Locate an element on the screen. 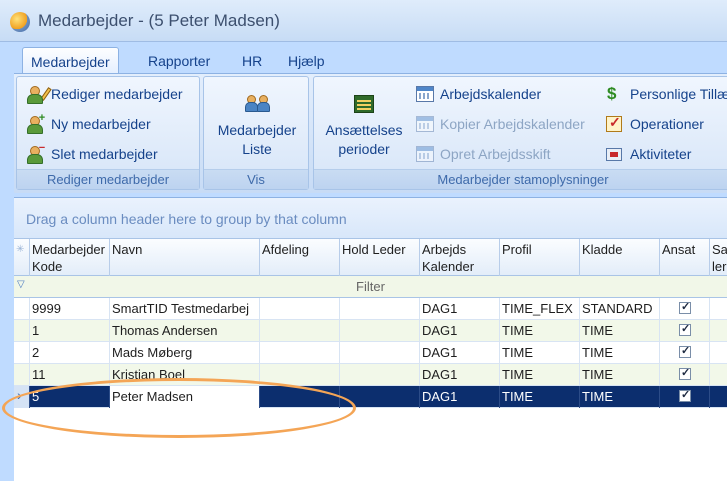 Image resolution: width=727 pixels, height=481 pixels. cell-name: Mads Møberg is located at coordinates (185, 353).